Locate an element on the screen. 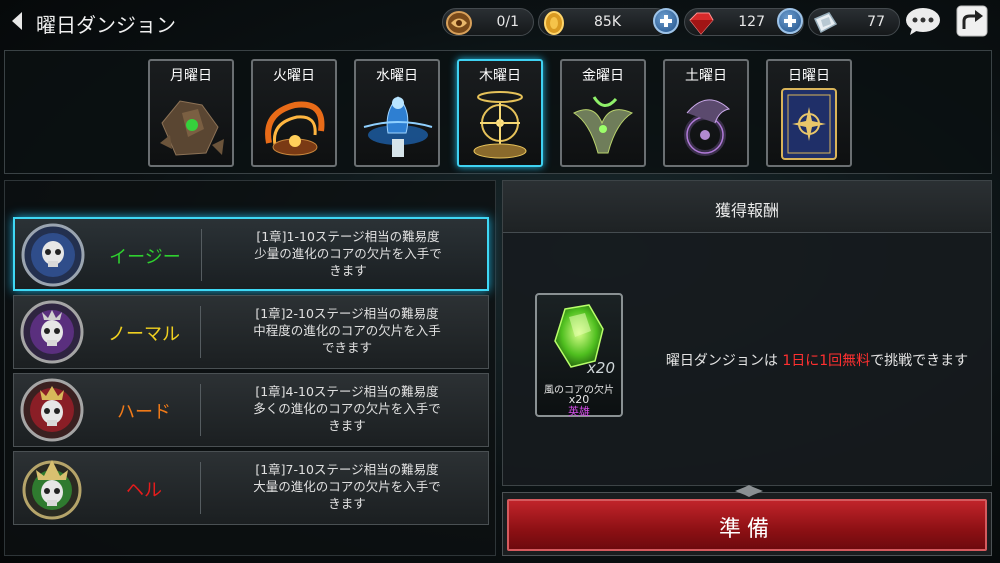  note-suffix: で挑戦できます is located at coordinates (919, 361).